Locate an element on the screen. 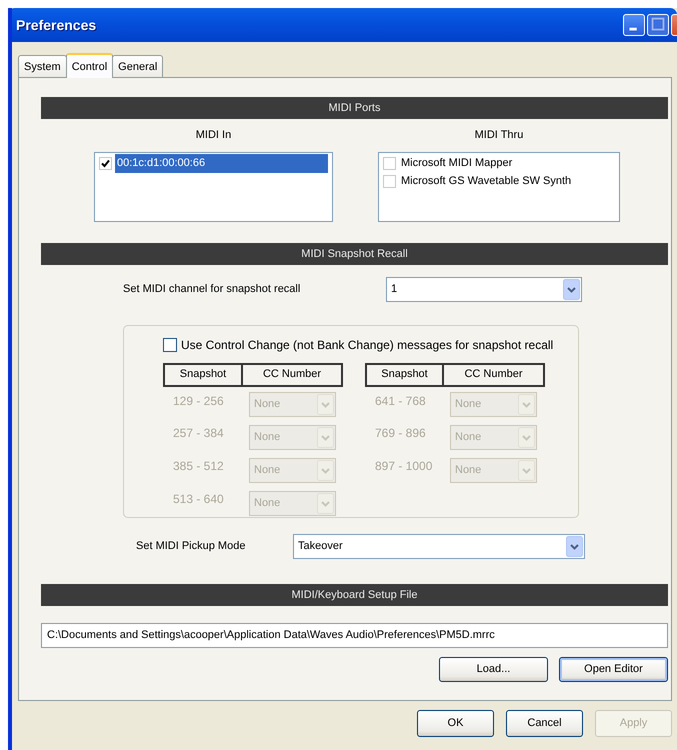 Image resolution: width=677 pixels, height=750 pixels. tab: Control is located at coordinates (90, 65).